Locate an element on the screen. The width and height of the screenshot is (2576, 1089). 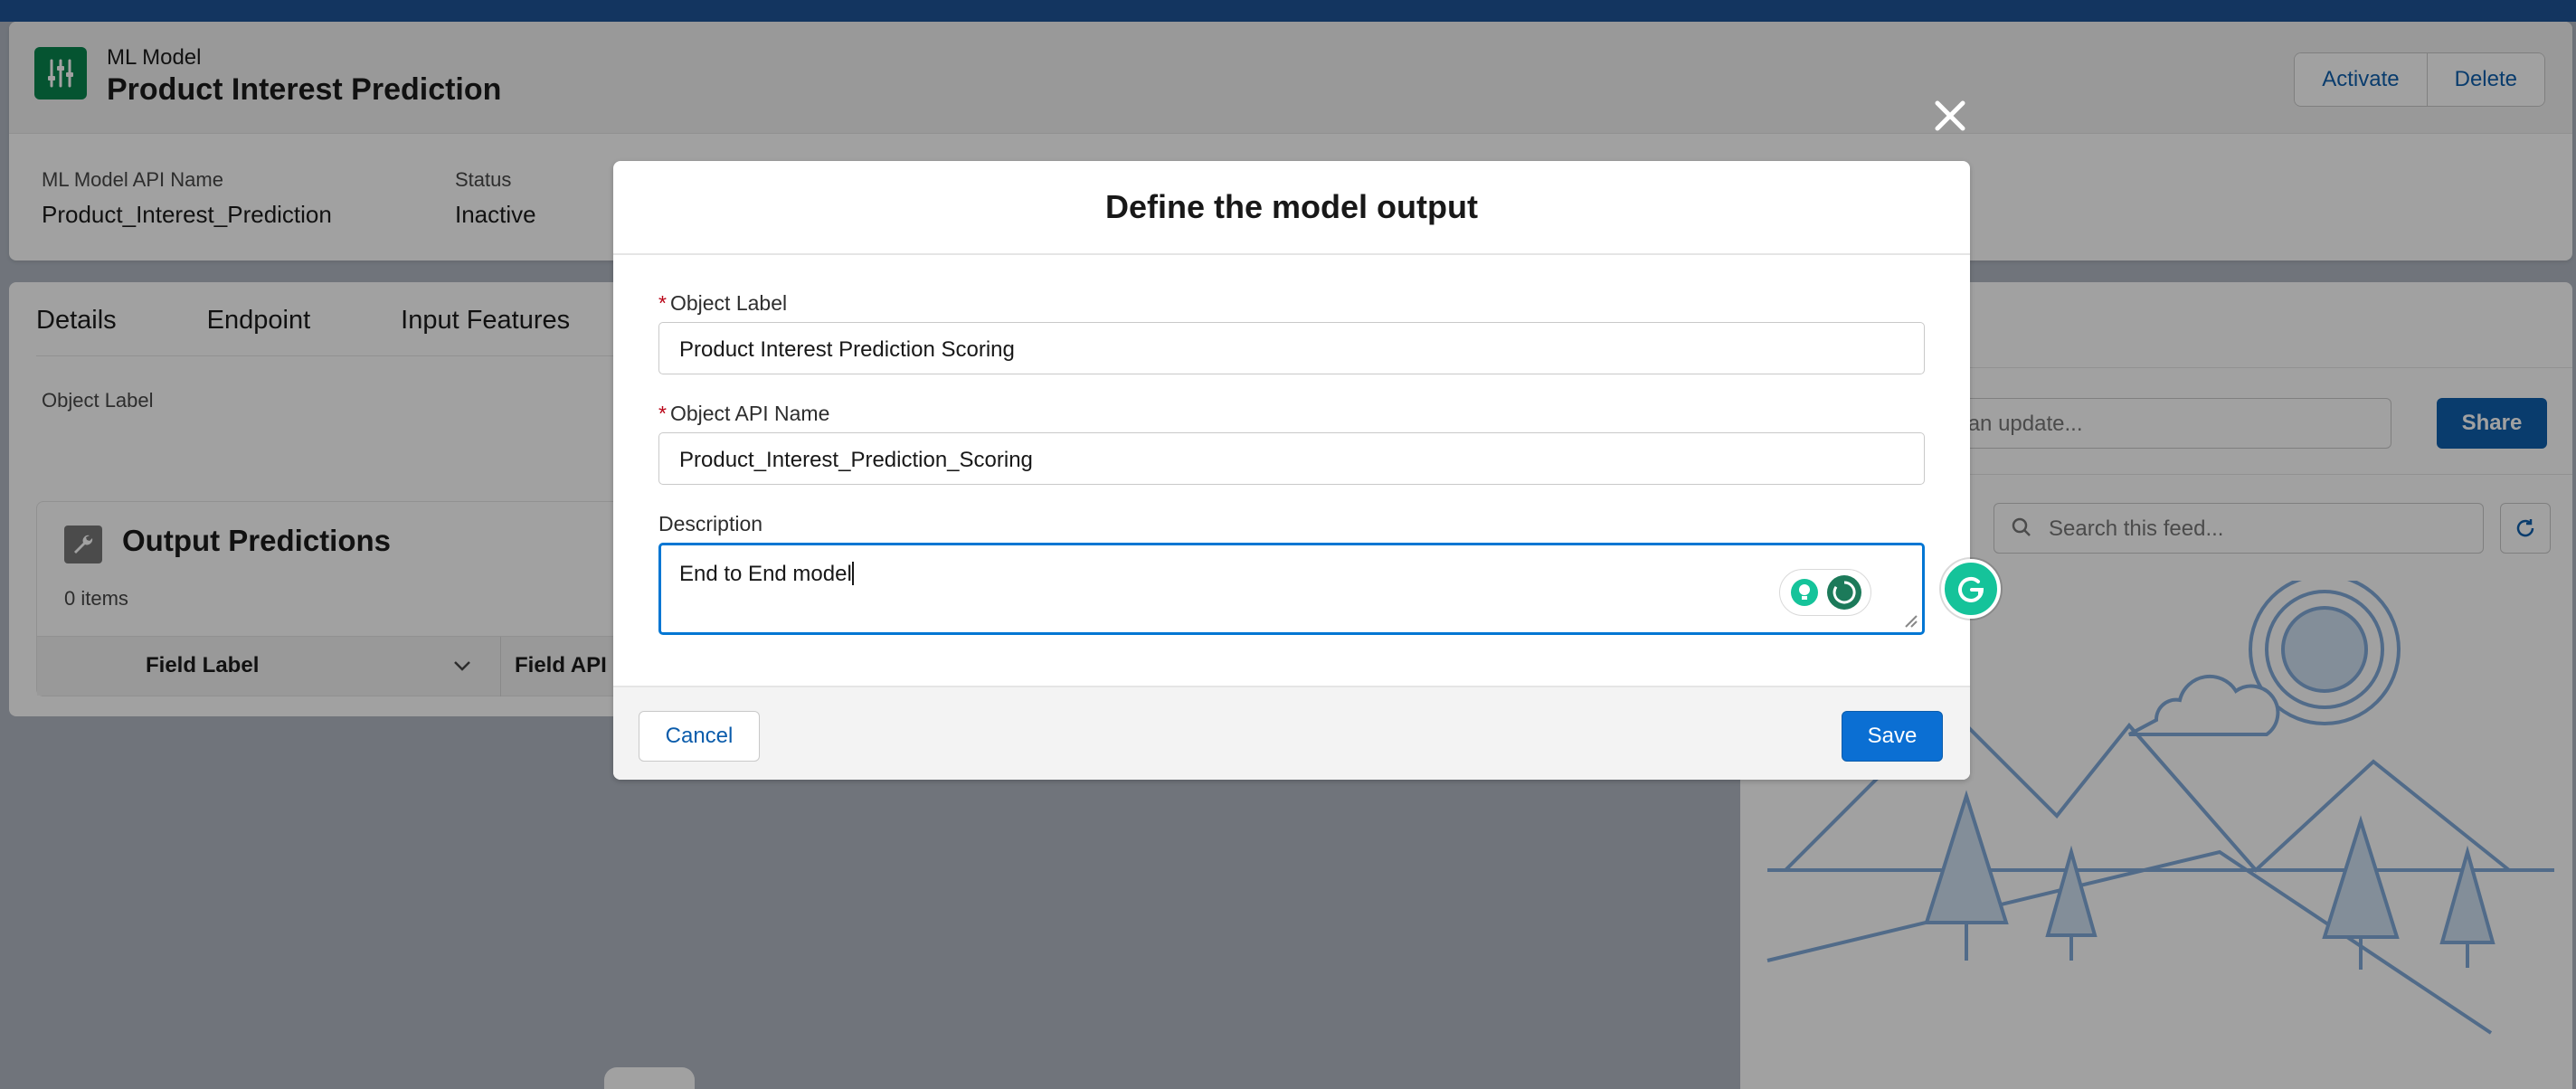
close-icon is located at coordinates (1950, 115).